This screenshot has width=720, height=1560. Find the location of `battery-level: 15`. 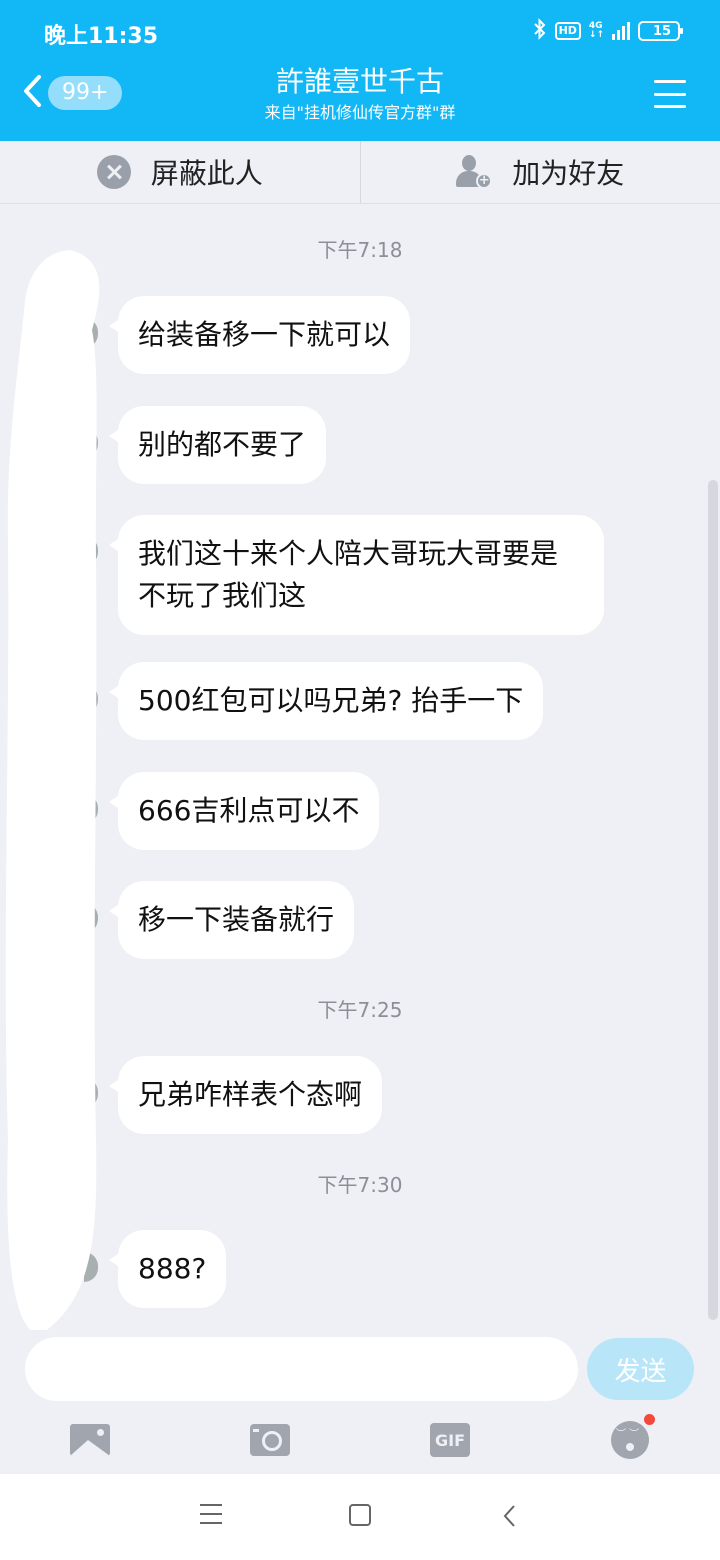

battery-level: 15 is located at coordinates (662, 31).